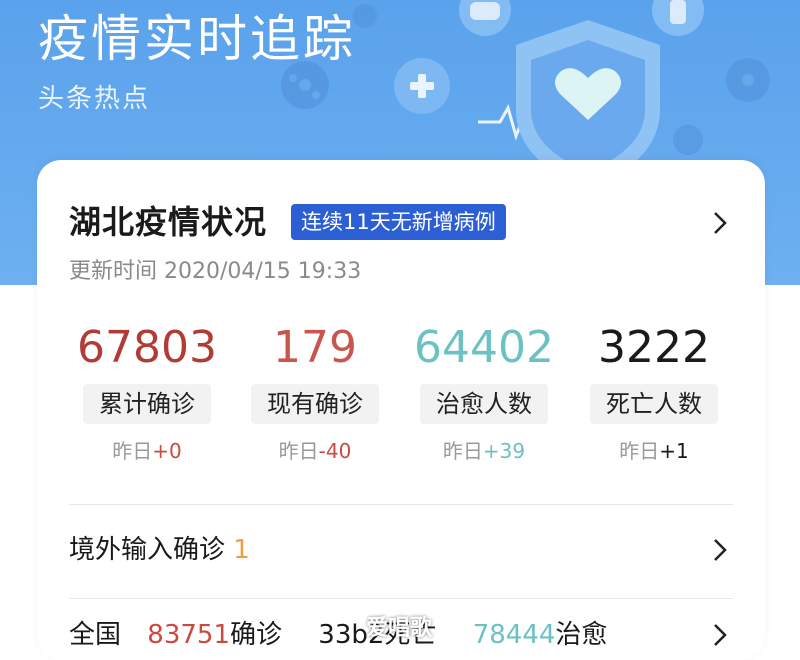  What do you see at coordinates (95, 635) in the screenshot?
I see `national-label: 全国` at bounding box center [95, 635].